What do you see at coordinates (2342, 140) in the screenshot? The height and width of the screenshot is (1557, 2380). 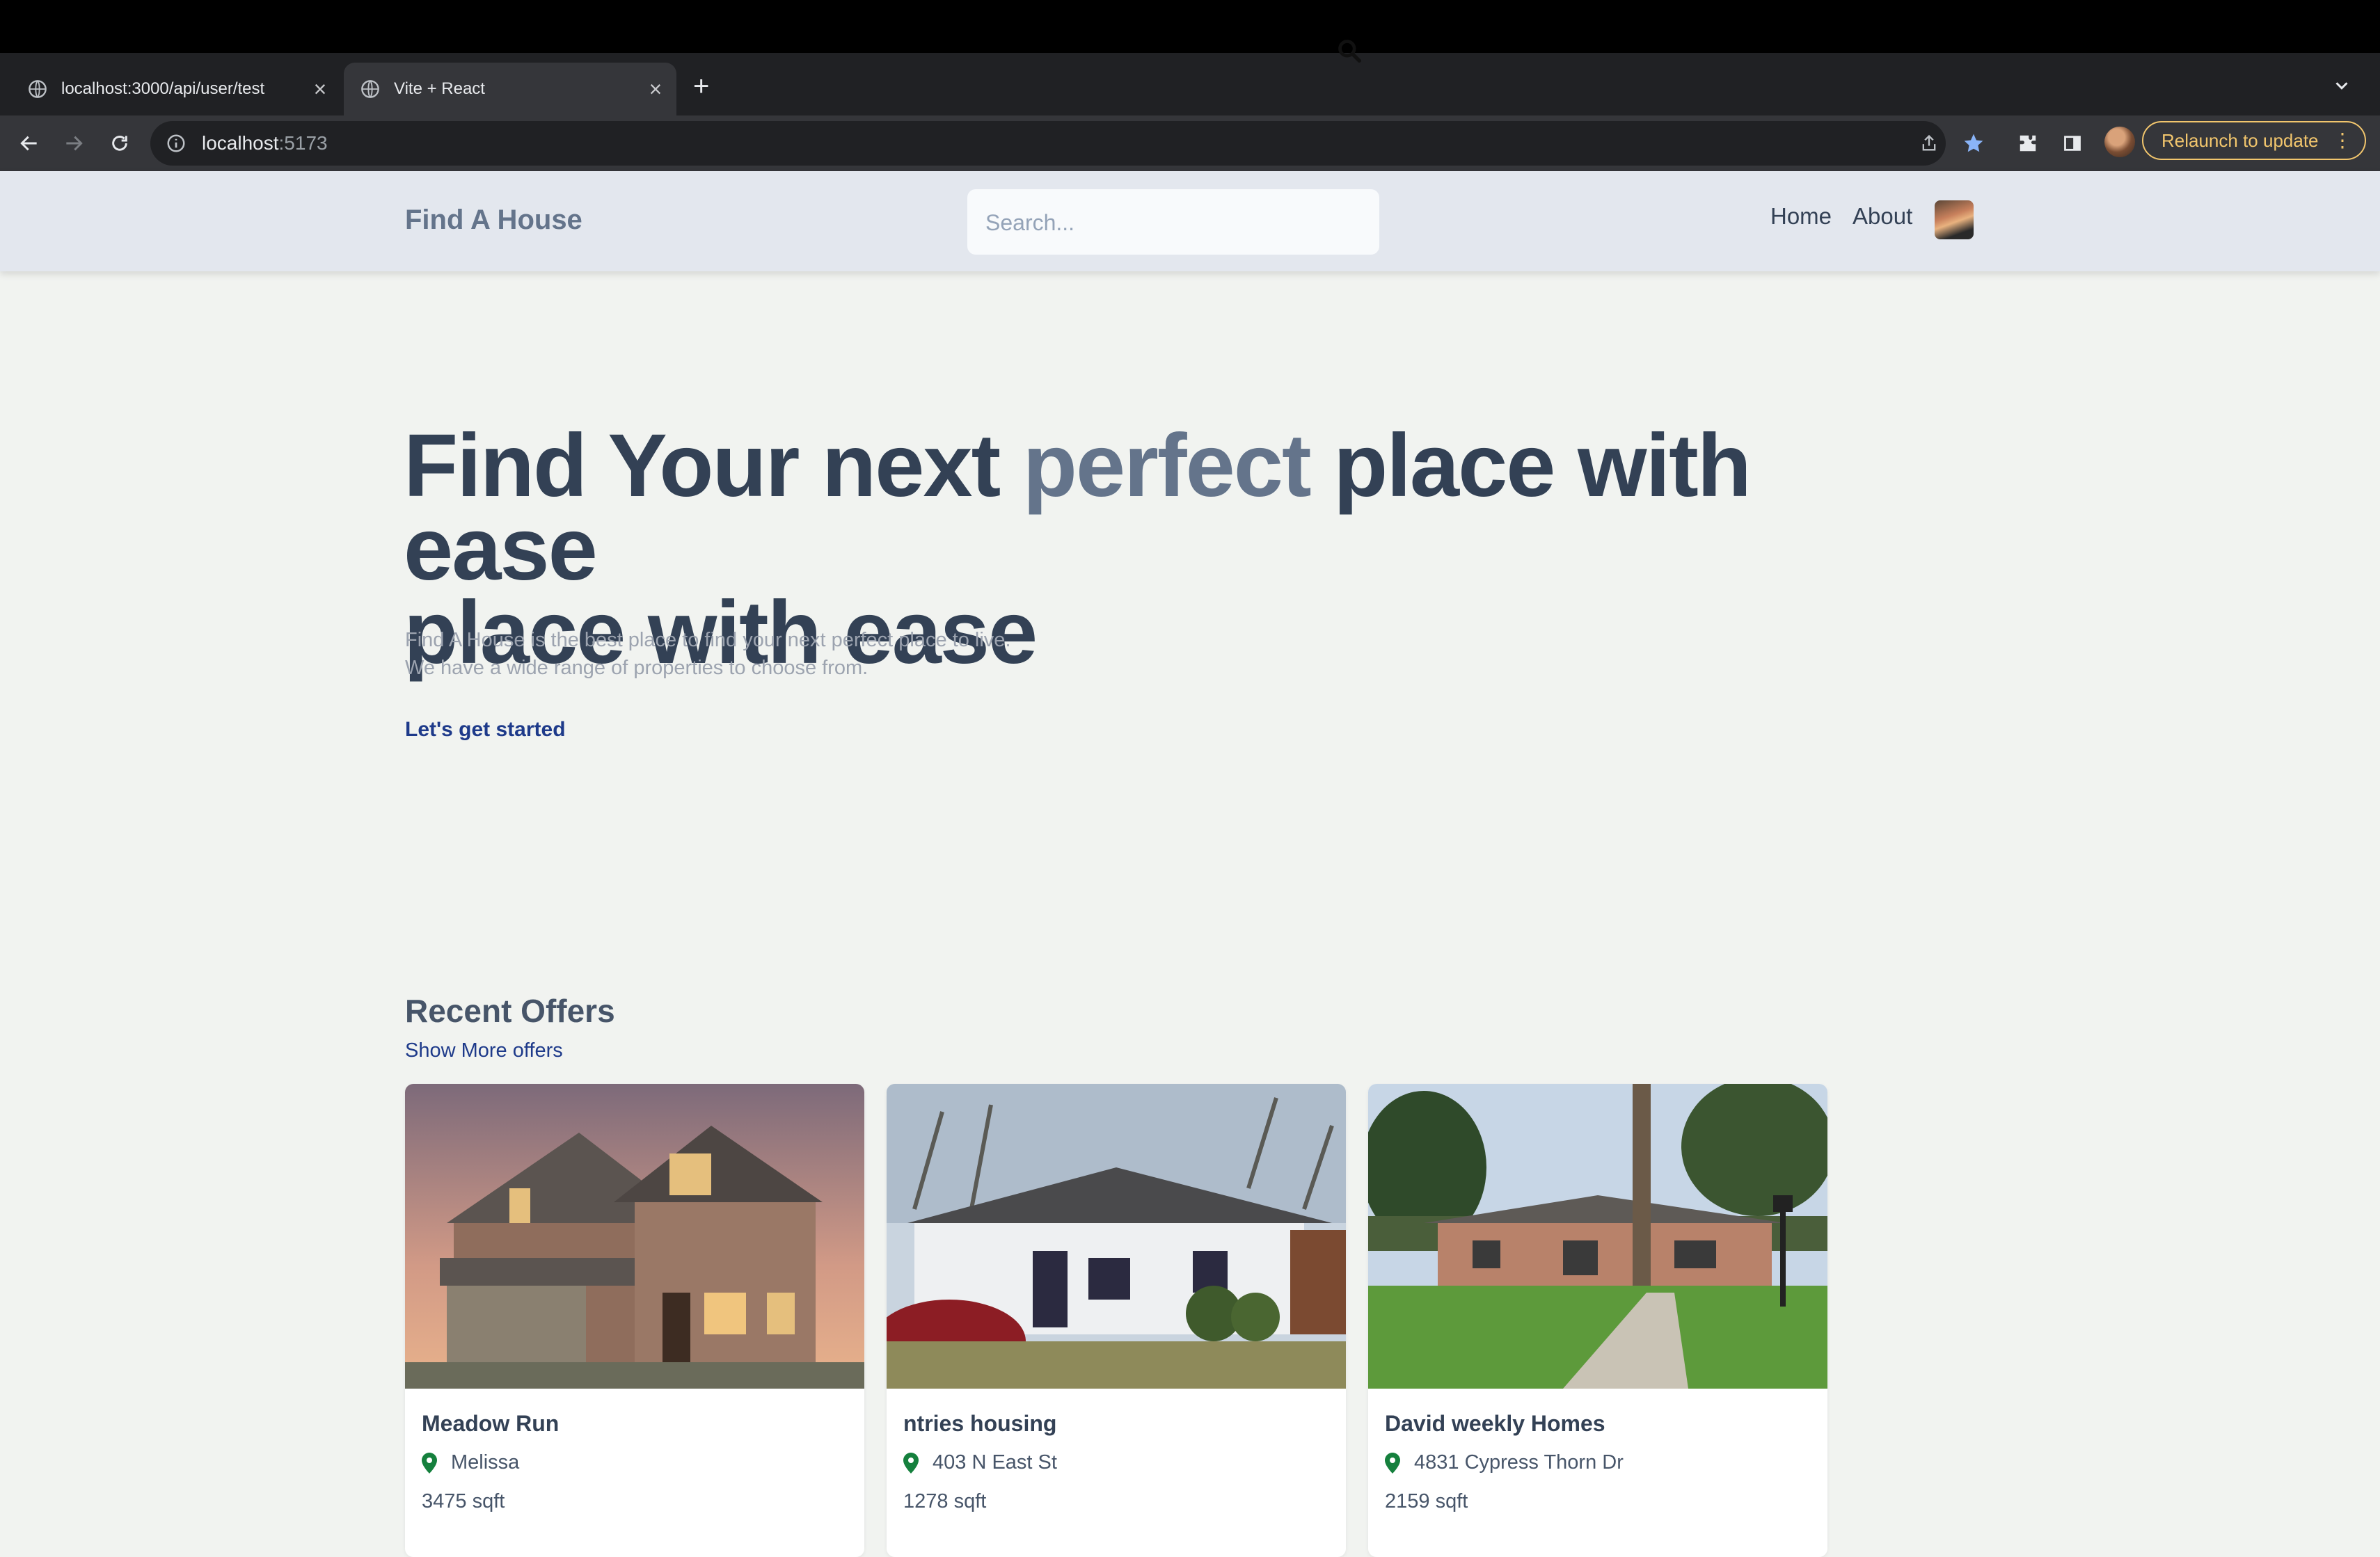 I see `more-vert-icon: ⋮` at bounding box center [2342, 140].